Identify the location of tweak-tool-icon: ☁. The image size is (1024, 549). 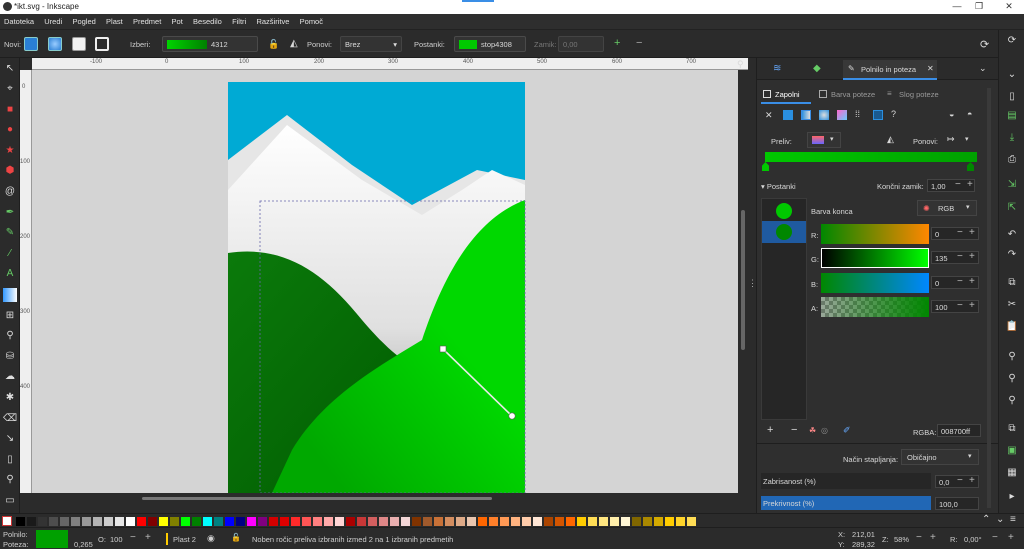
(10, 377).